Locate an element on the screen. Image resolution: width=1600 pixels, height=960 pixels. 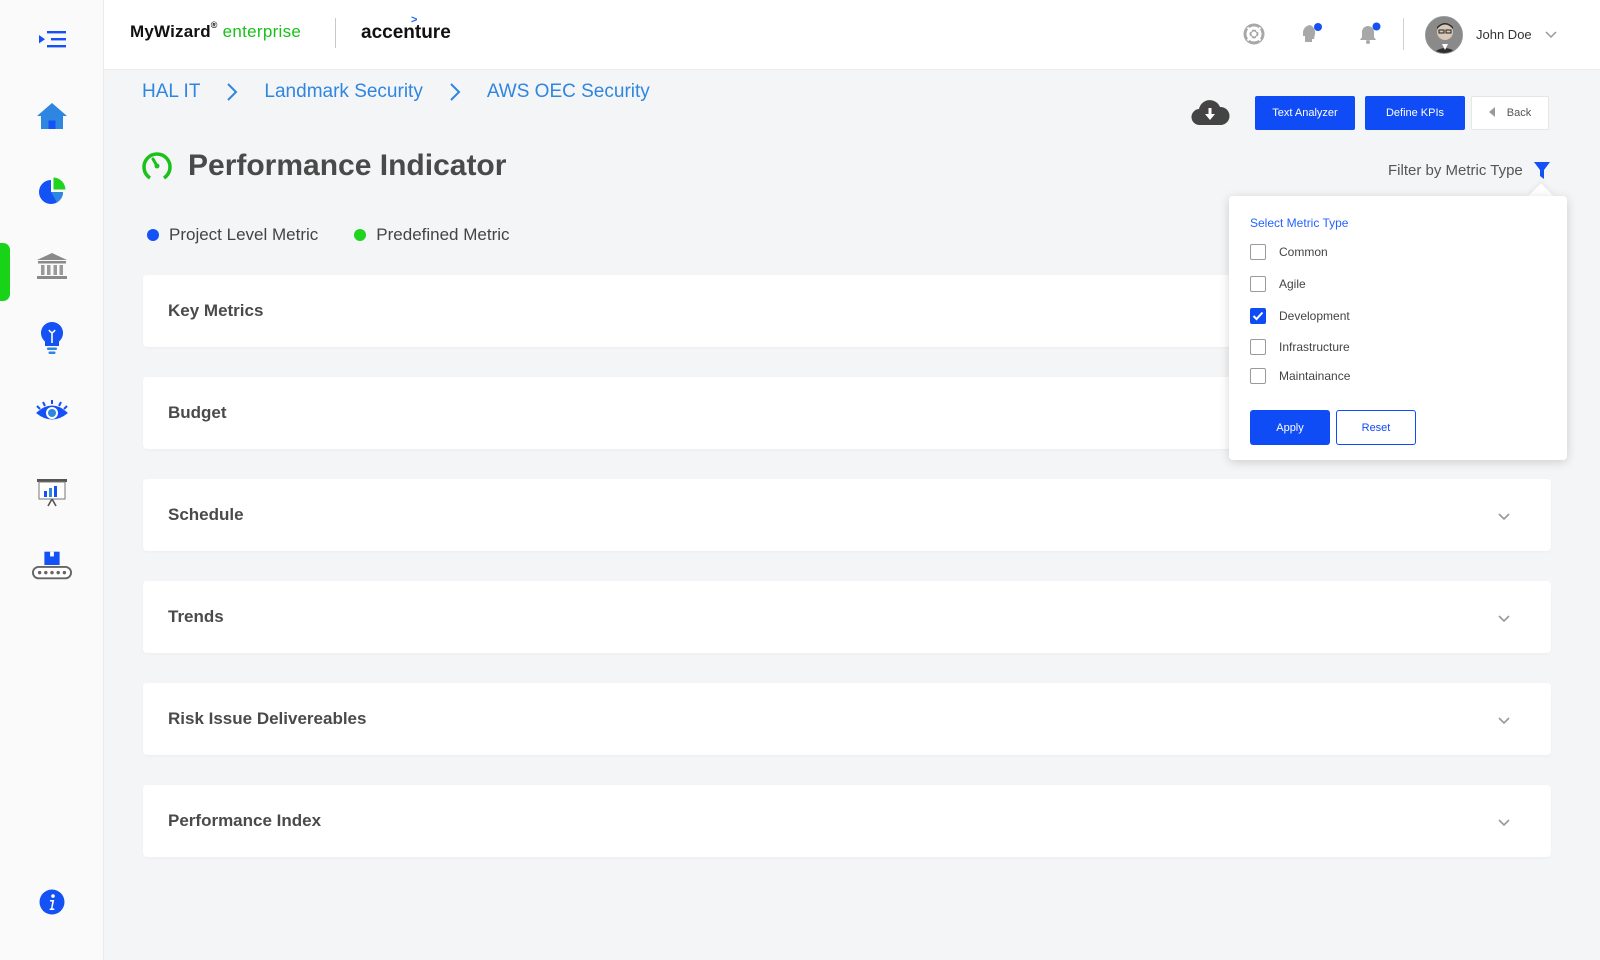
home-icon is located at coordinates (52, 116).